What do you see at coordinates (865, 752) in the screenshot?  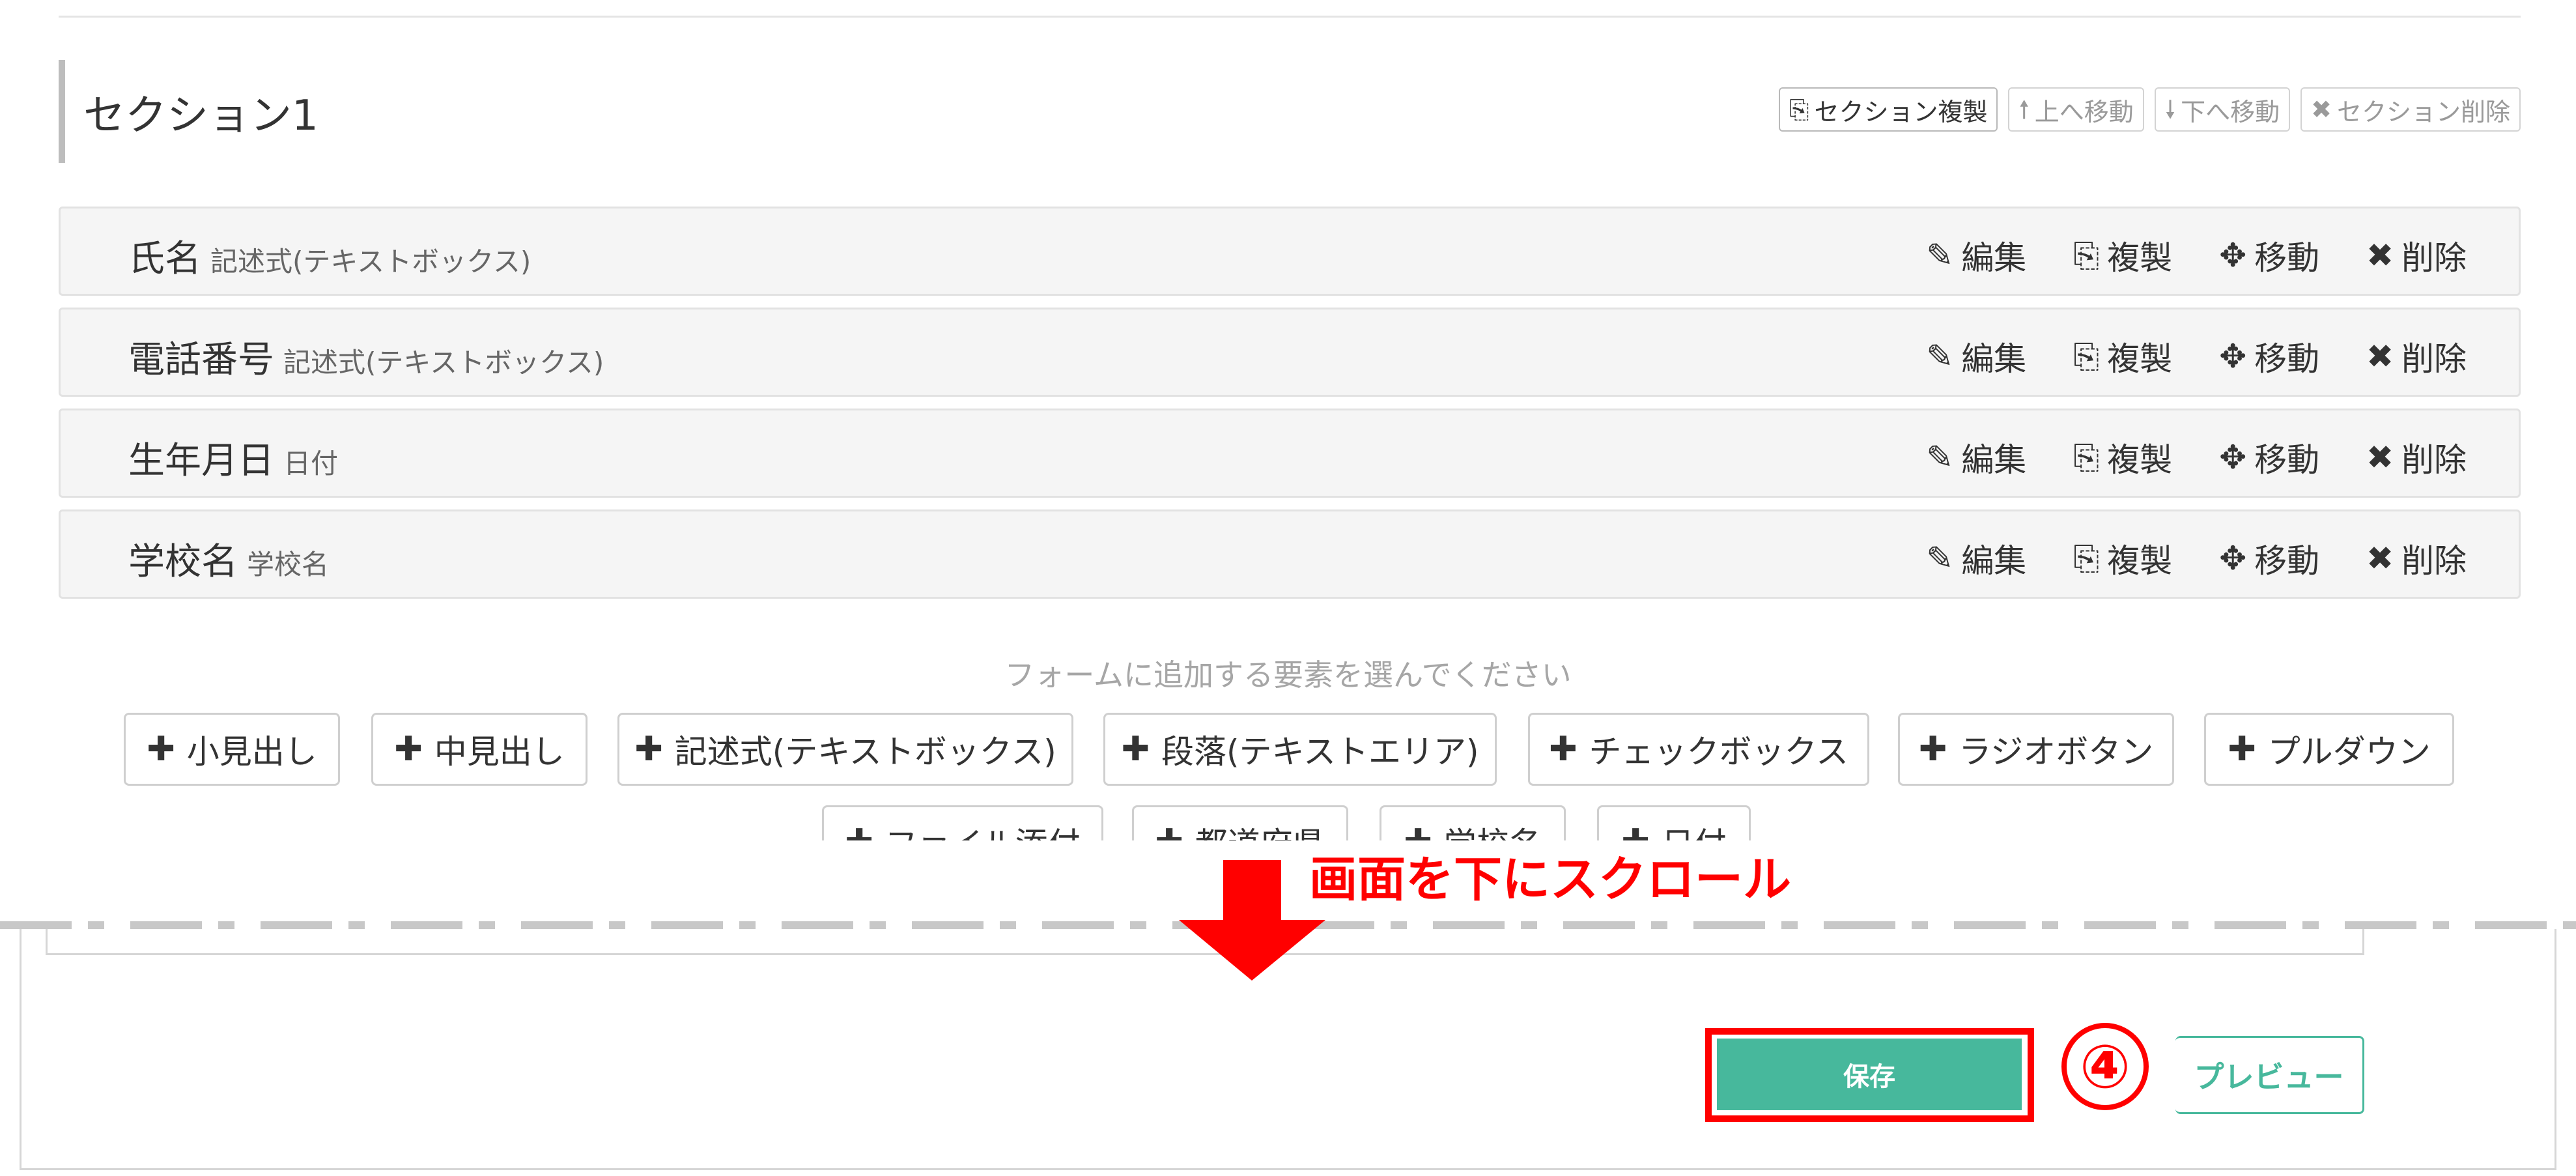 I see `add-button-label: 記述式(テキストボックス)` at bounding box center [865, 752].